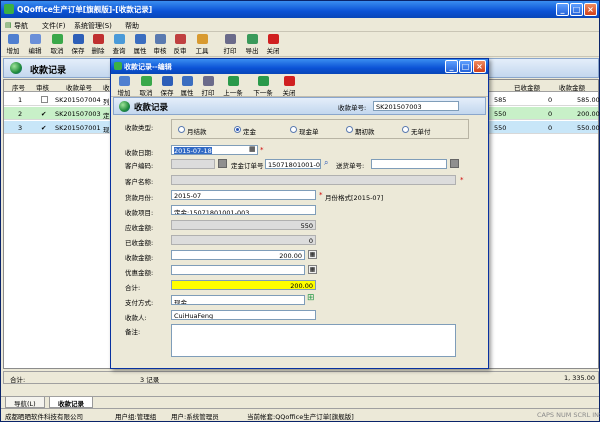 The height and width of the screenshot is (422, 600). Describe the element at coordinates (139, 128) in the screenshot. I see `type-label: 收款类型:` at that location.